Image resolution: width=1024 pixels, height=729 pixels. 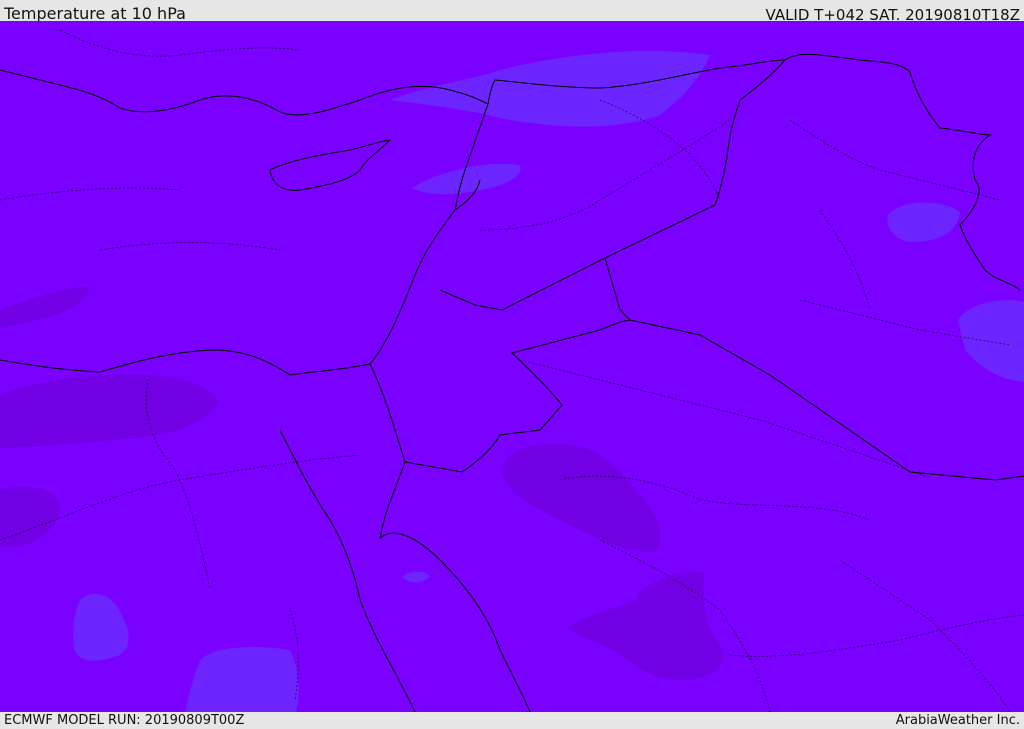 I want to click on model-run-label: ECMWF MODEL RUN: 20190809T00Z, so click(x=124, y=720).